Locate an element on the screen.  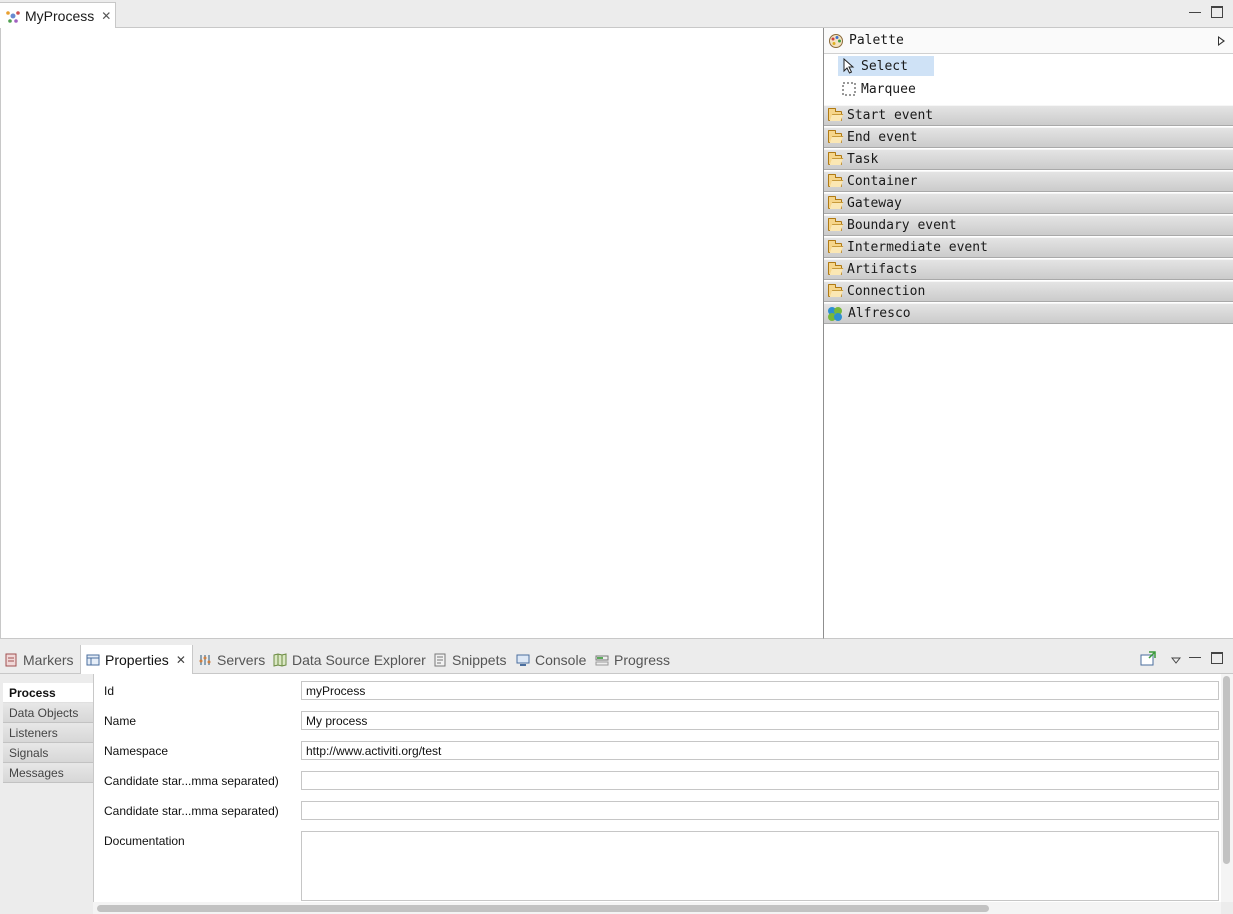
drawer-label: Task is located at coordinates (863, 159).